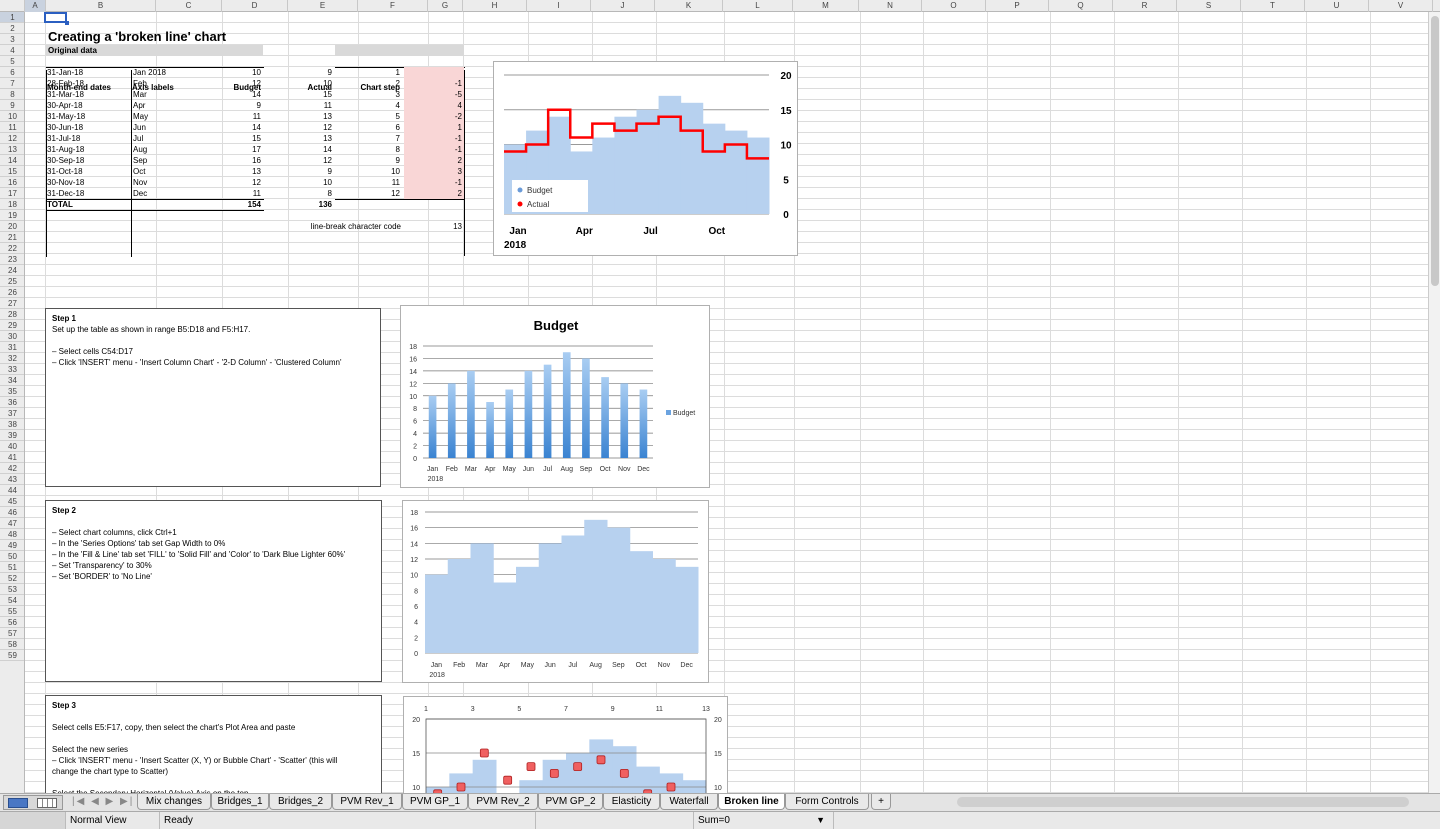  Describe the element at coordinates (751, 802) in the screenshot. I see `sheet-tab: Broken line` at that location.